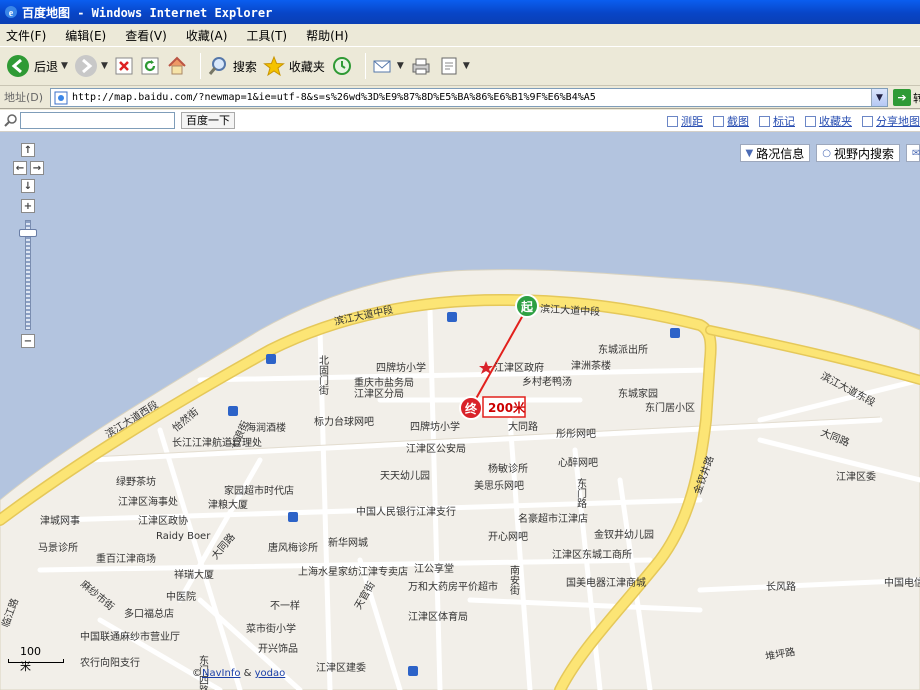 Image resolution: width=920 pixels, height=690 pixels. Describe the element at coordinates (879, 97) in the screenshot. I see `address-dropdown-icon: ▼` at that location.